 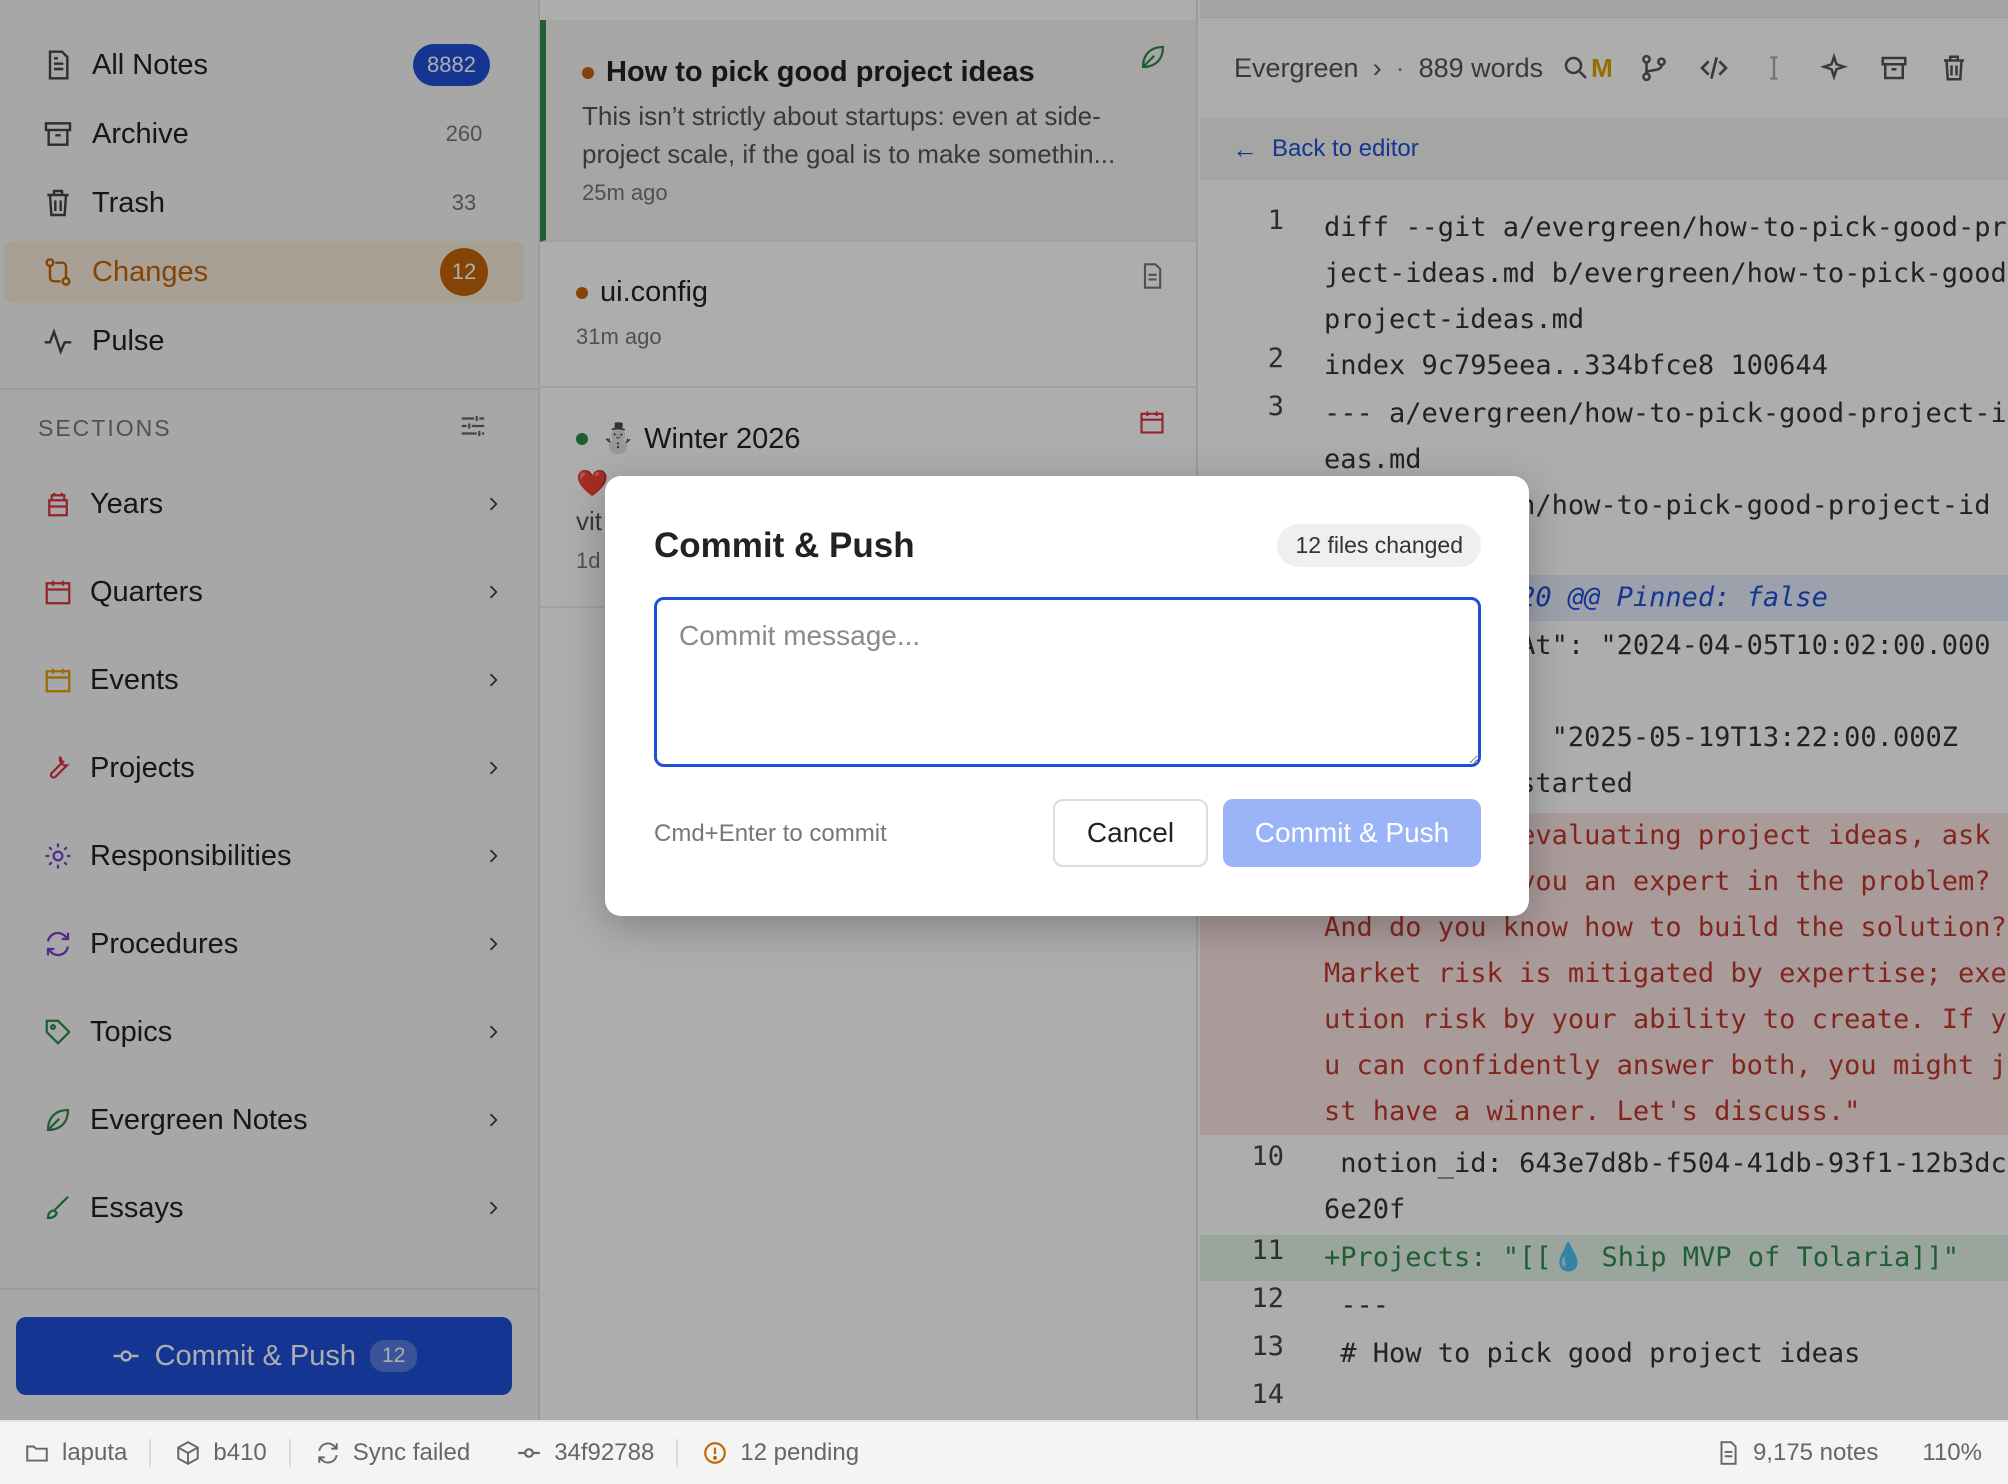 I want to click on commit-push-submit-button: Commit & Push, so click(x=1352, y=833).